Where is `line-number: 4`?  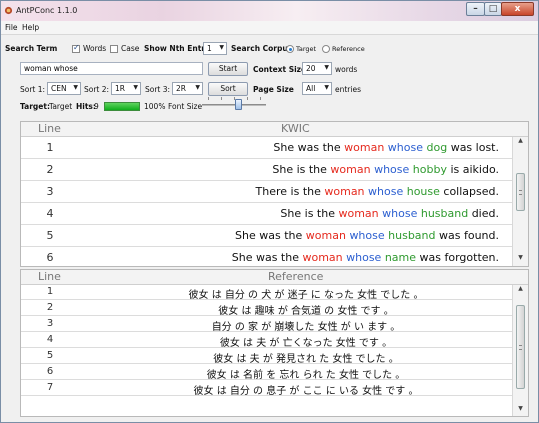
line-number: 4 is located at coordinates (50, 213).